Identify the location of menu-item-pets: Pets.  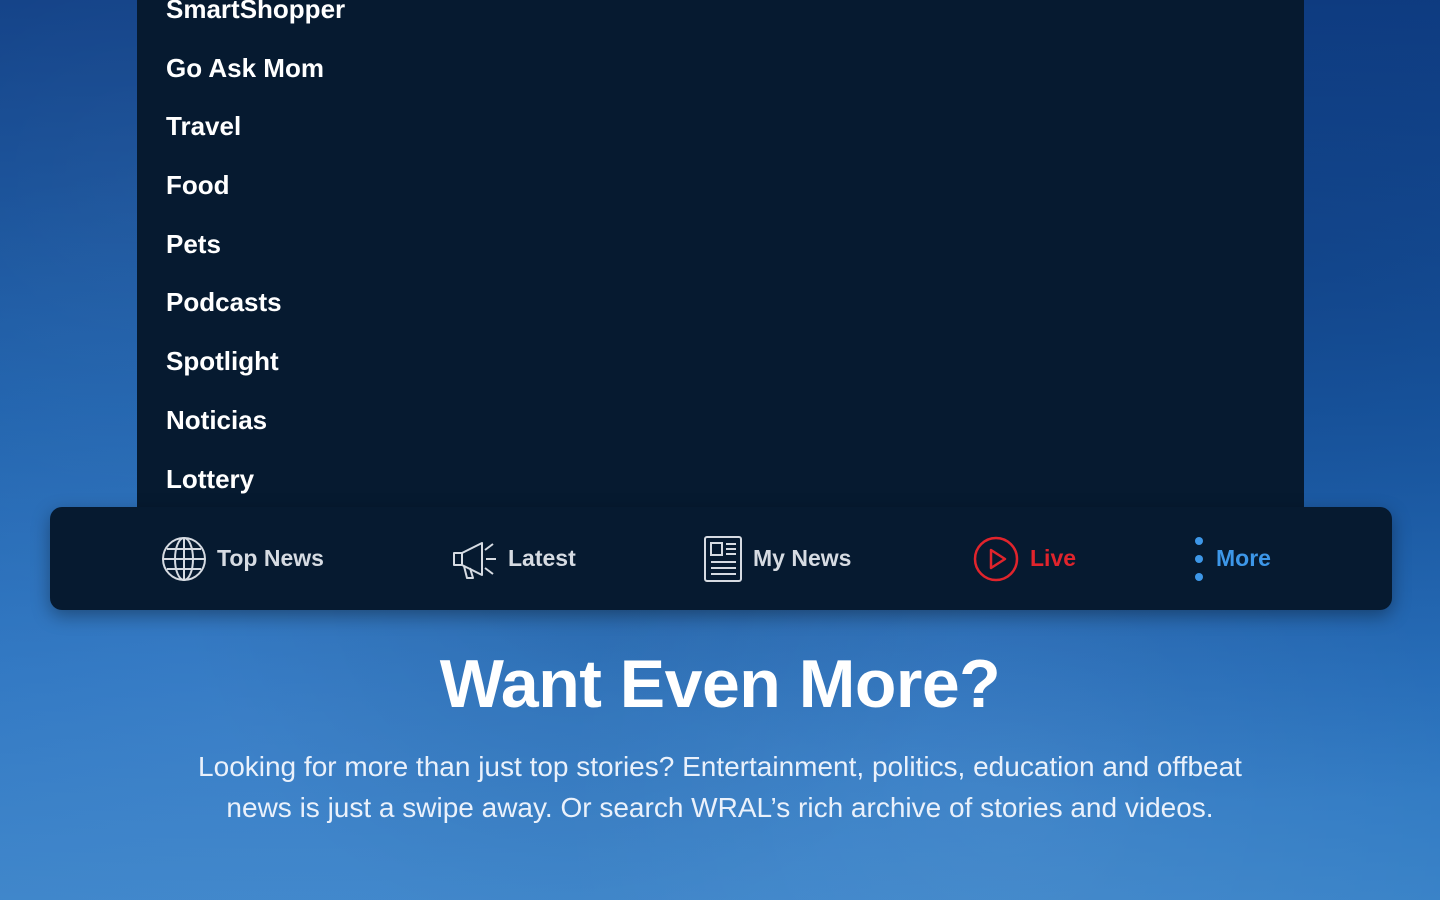
(255, 244).